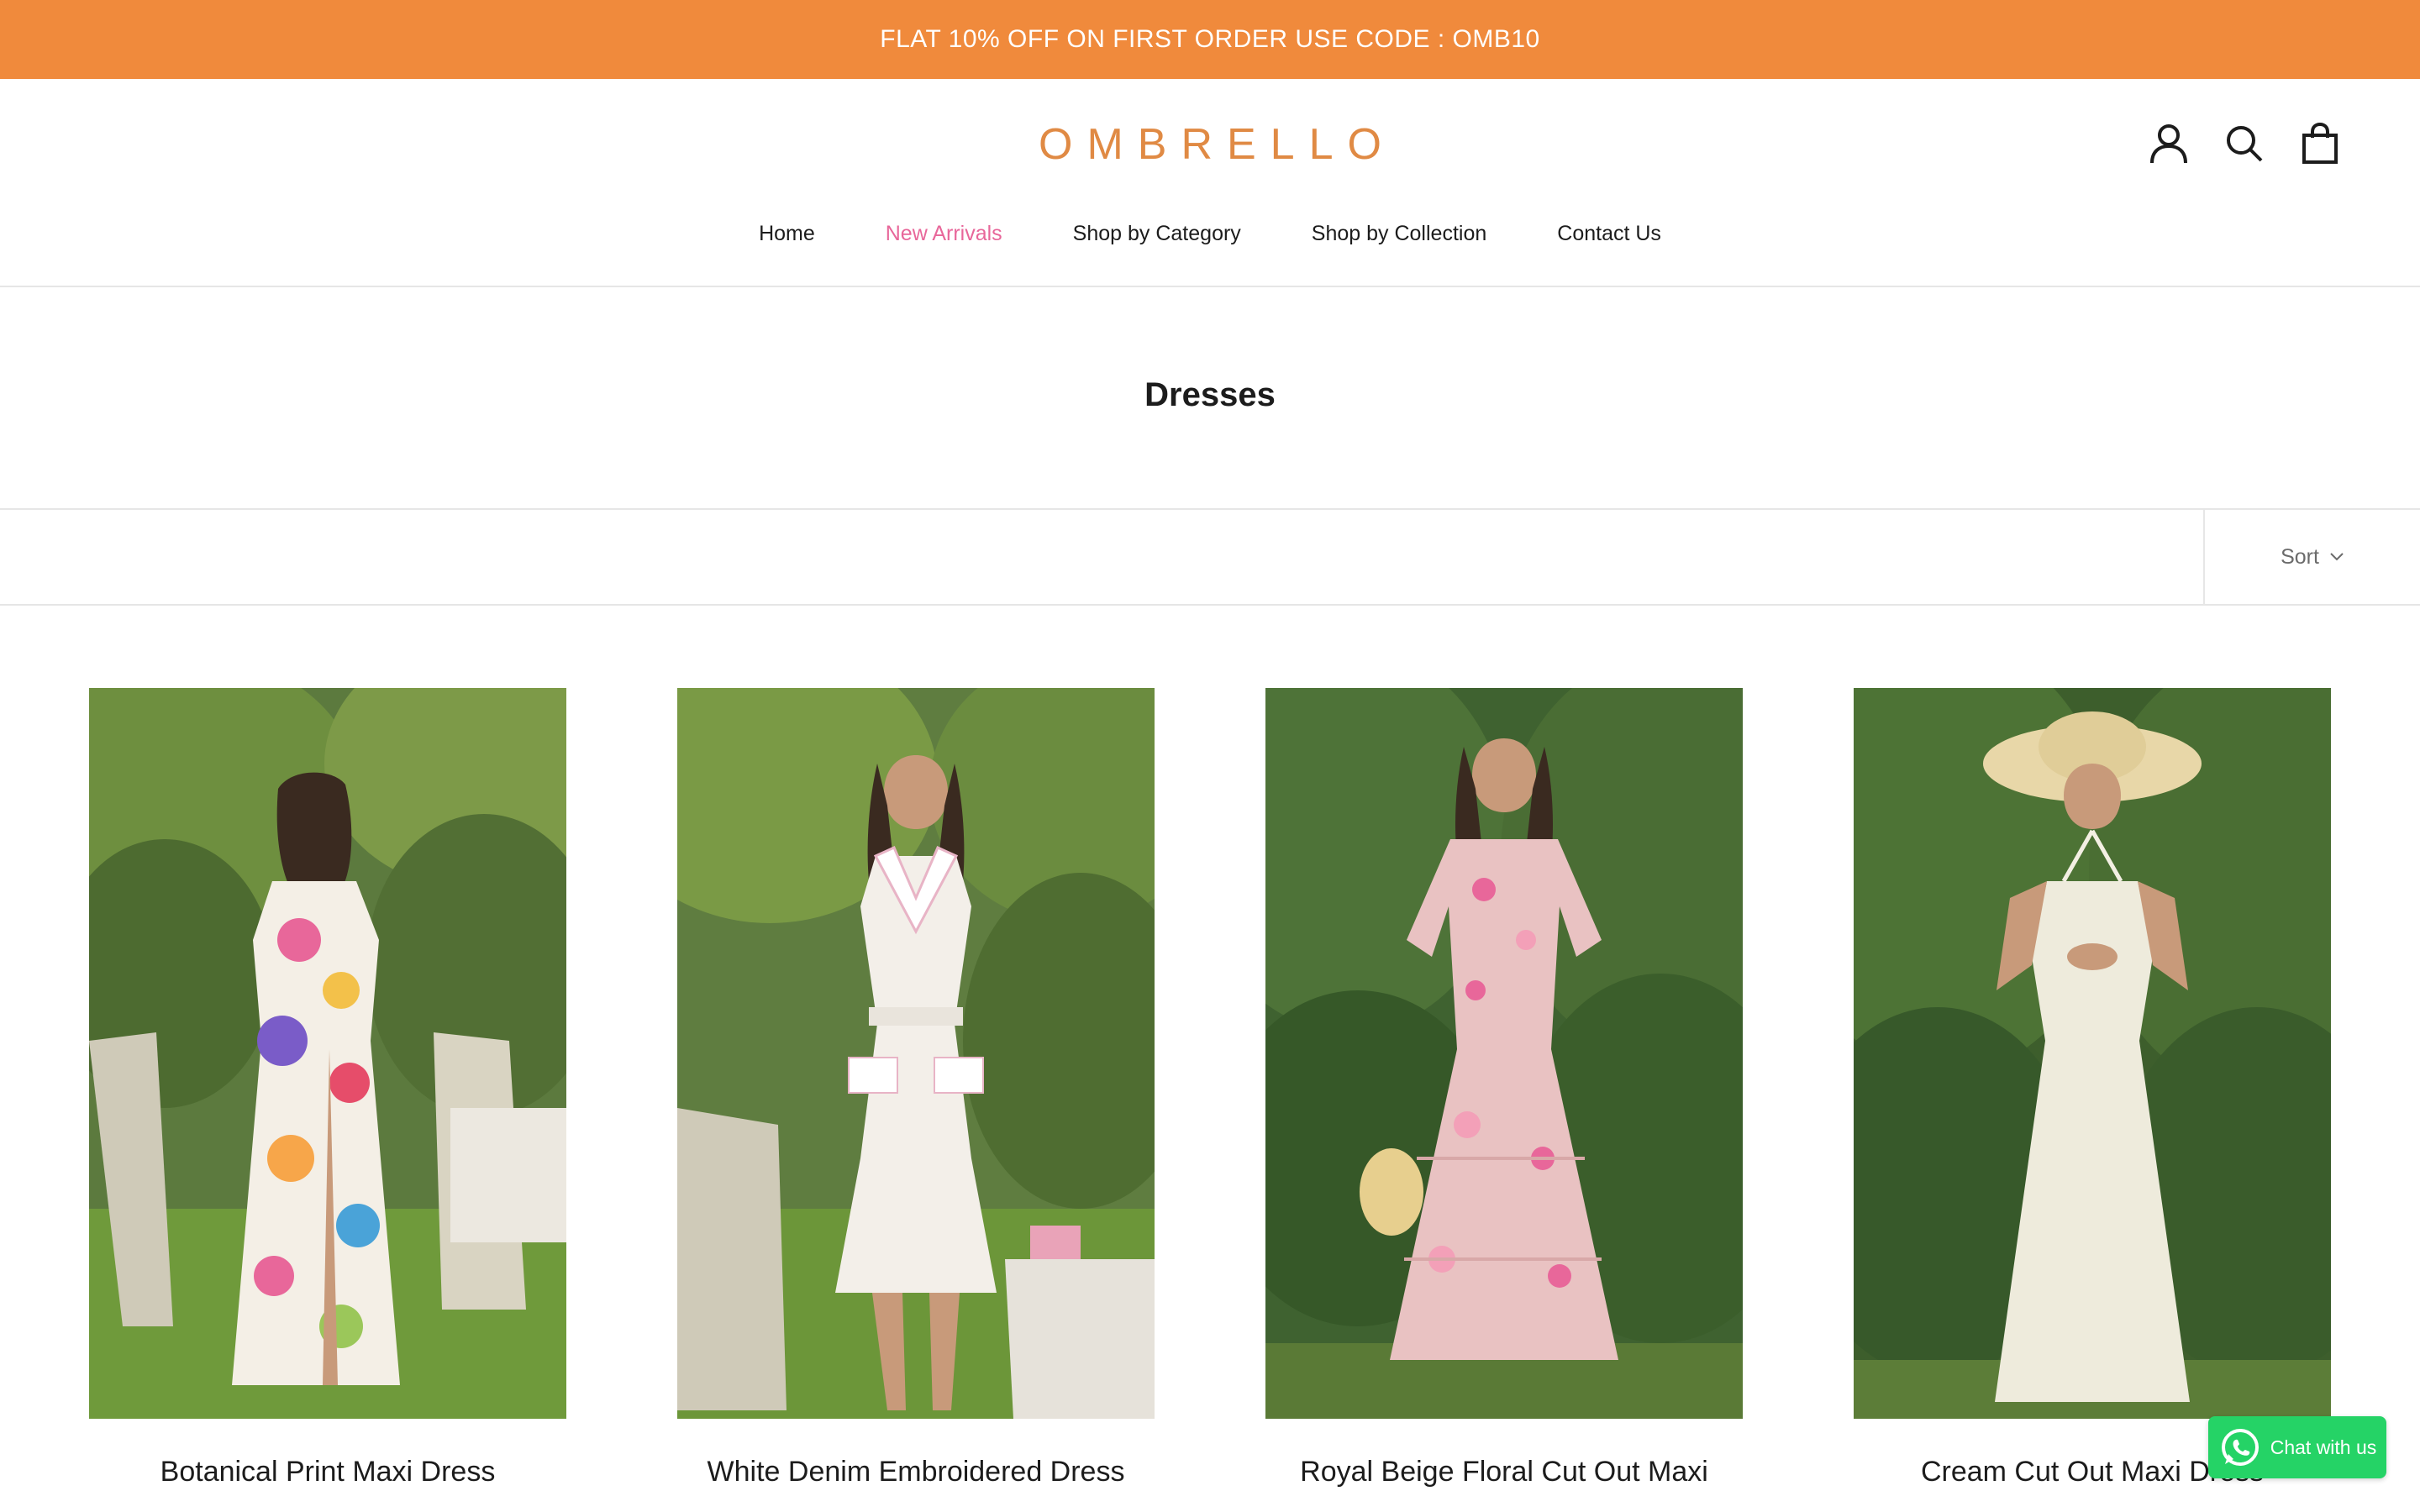  Describe the element at coordinates (1504, 1472) in the screenshot. I see `product-title: Royal Beige Floral Cut Out Maxi` at that location.